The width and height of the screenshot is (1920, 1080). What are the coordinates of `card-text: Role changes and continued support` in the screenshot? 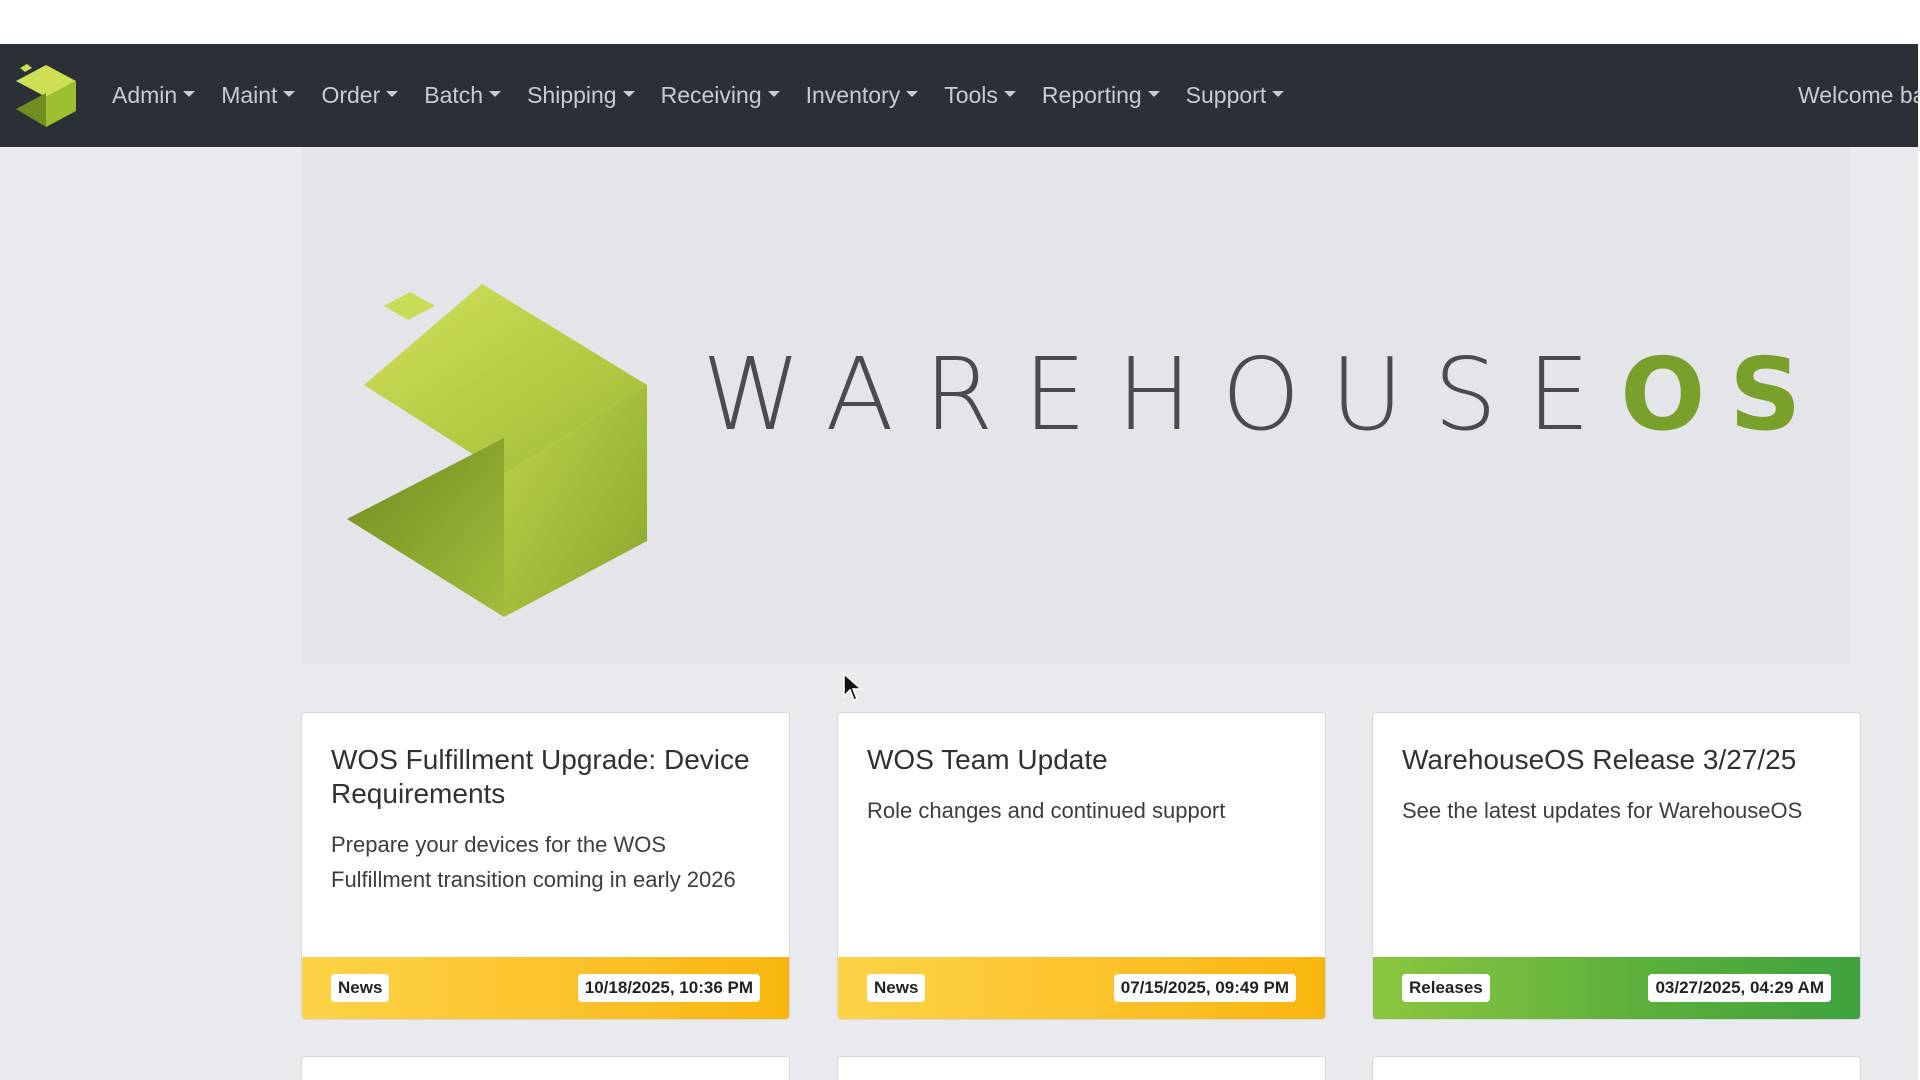 It's located at (1046, 810).